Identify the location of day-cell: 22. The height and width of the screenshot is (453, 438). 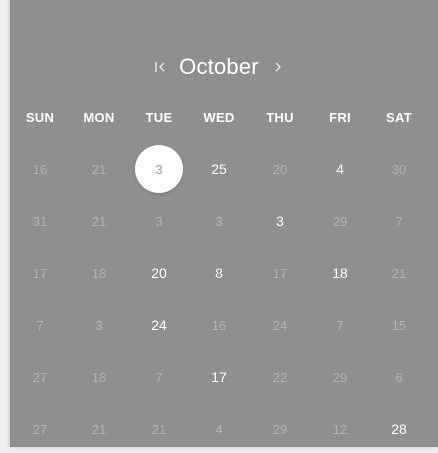
(280, 377).